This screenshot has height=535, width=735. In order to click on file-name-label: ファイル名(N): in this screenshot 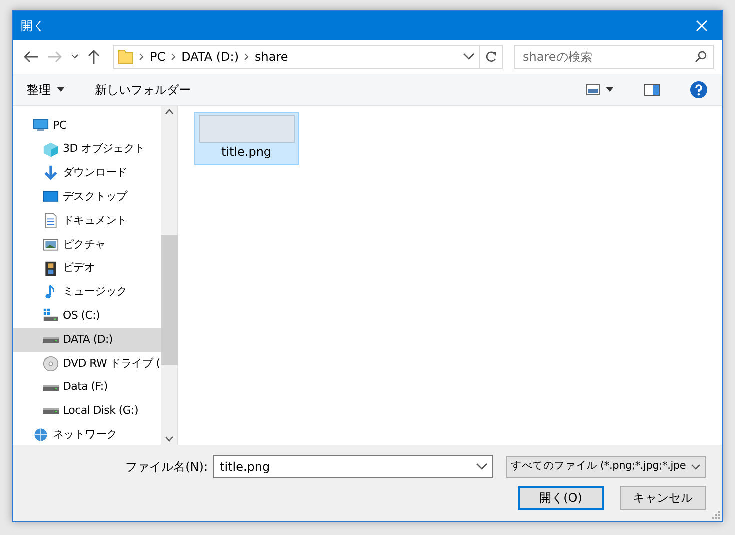, I will do `click(167, 467)`.